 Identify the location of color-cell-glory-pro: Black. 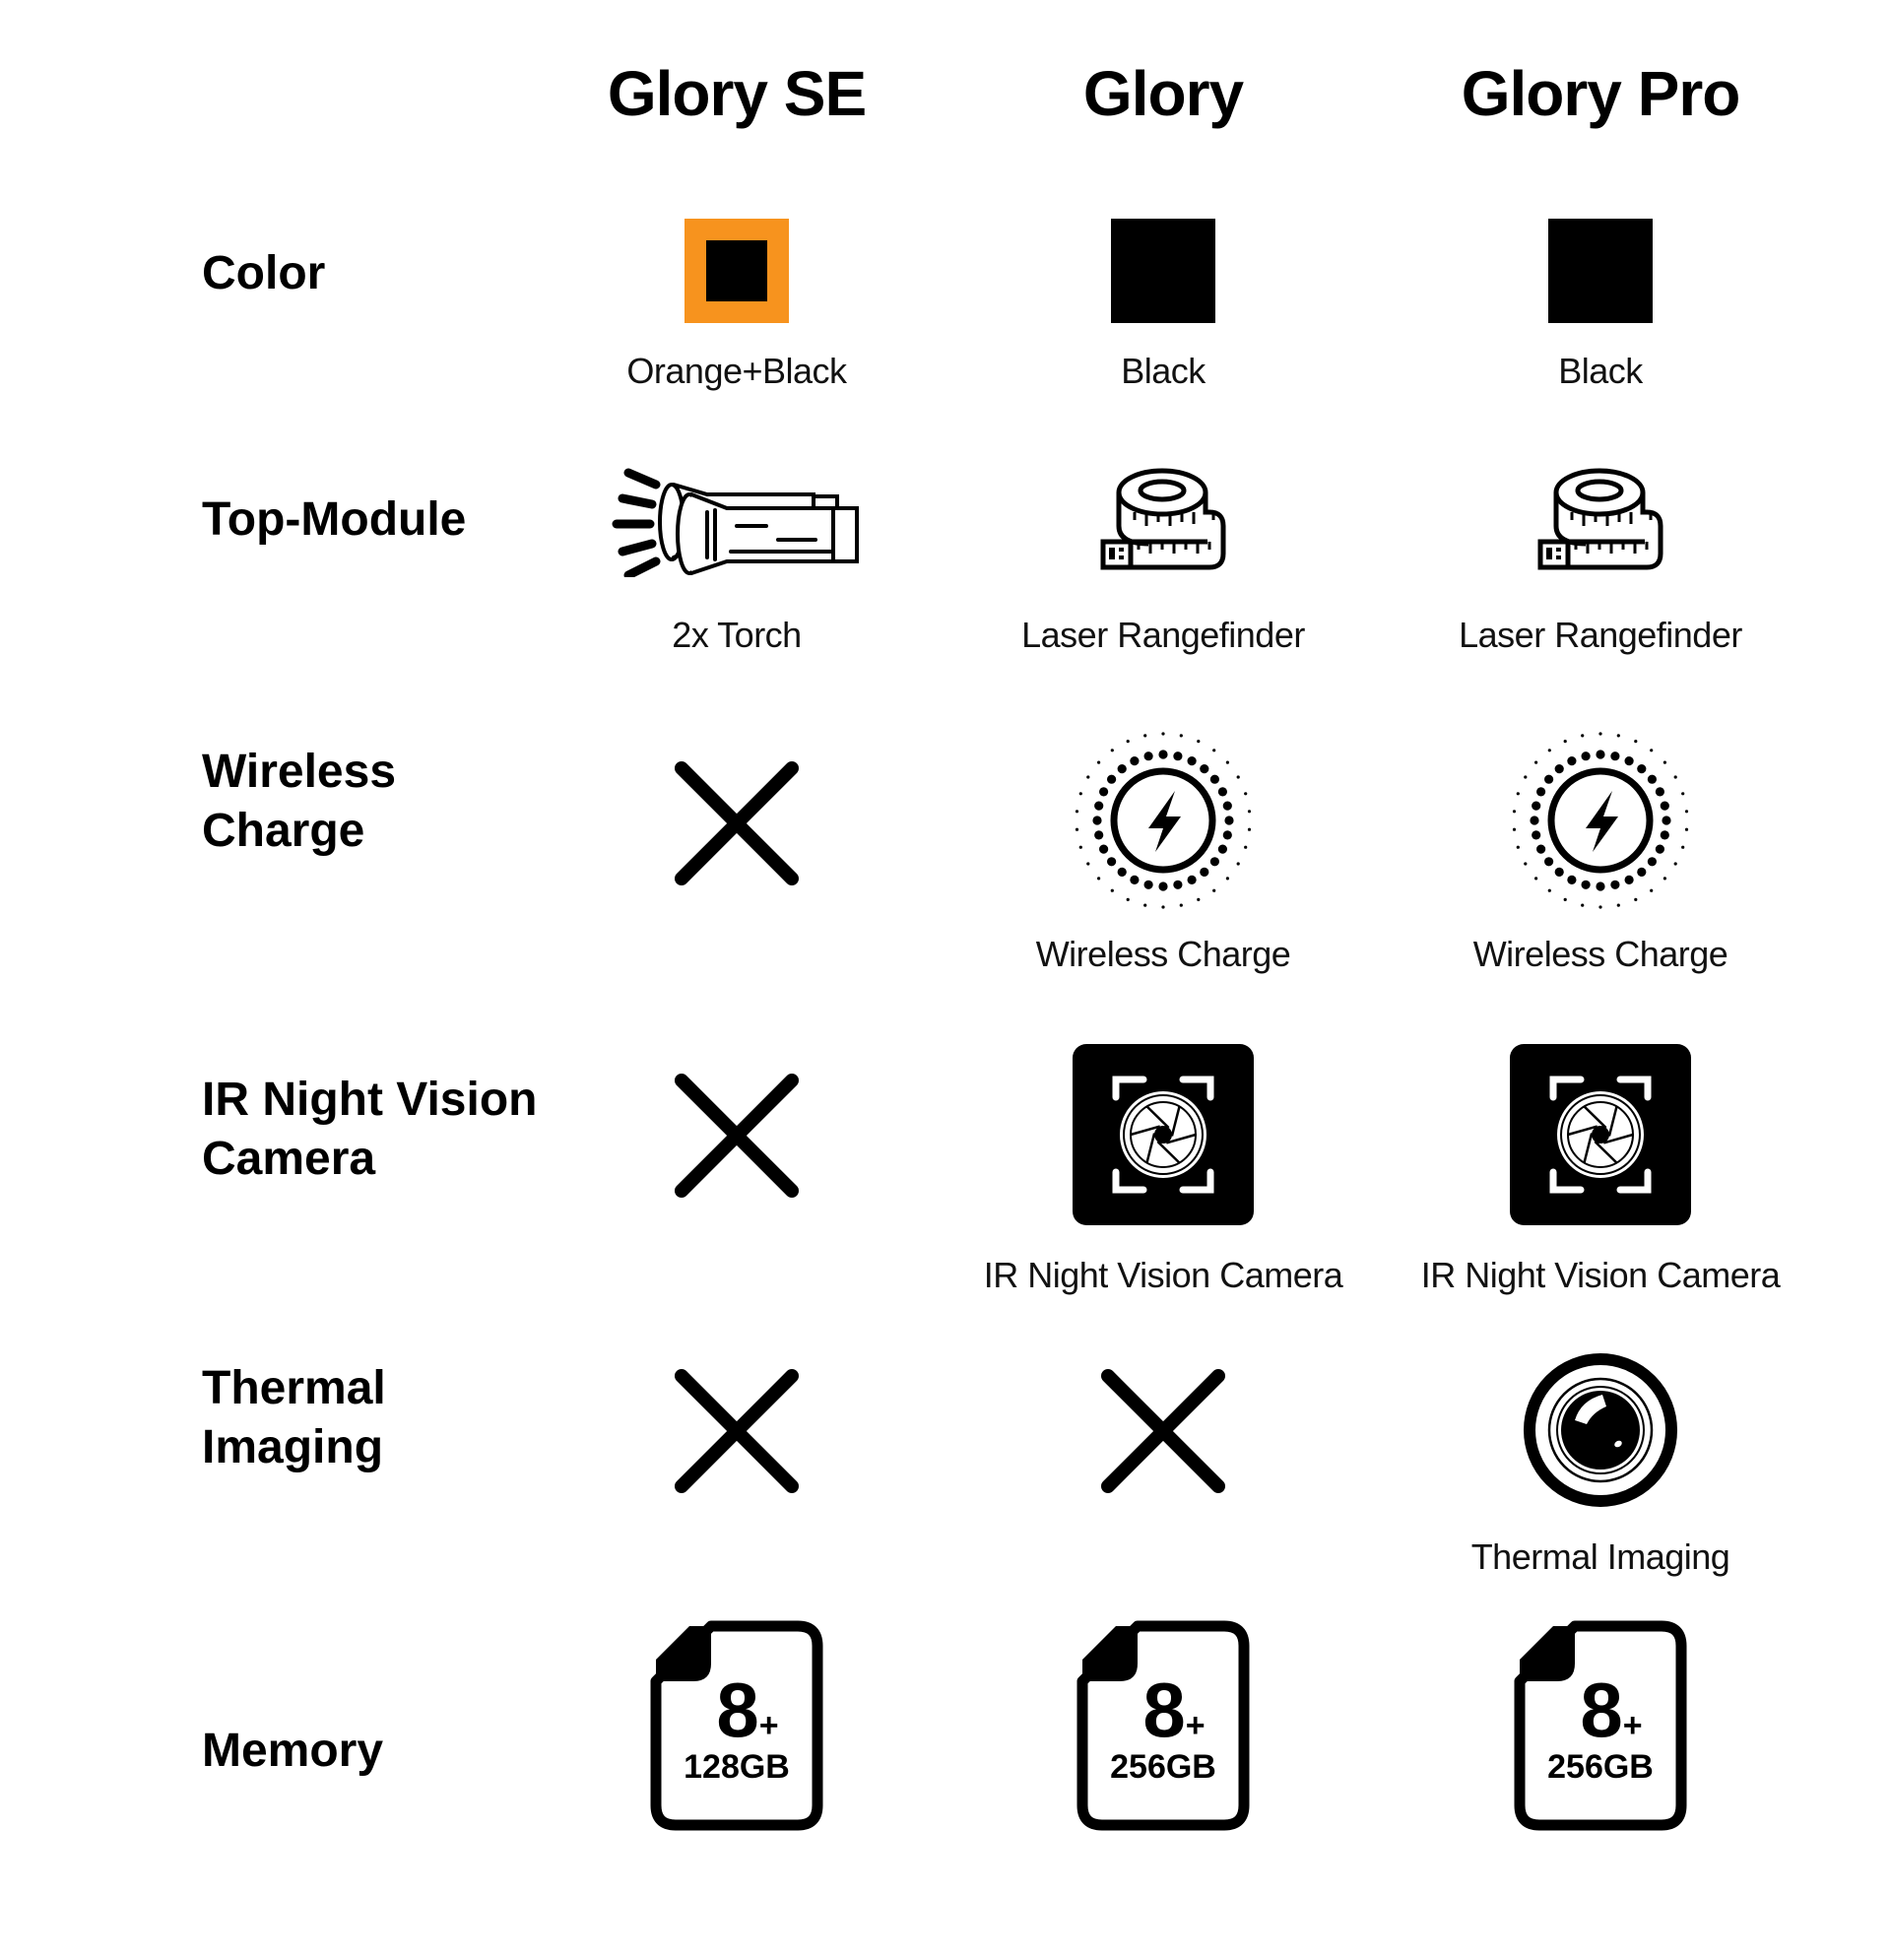
(1601, 306).